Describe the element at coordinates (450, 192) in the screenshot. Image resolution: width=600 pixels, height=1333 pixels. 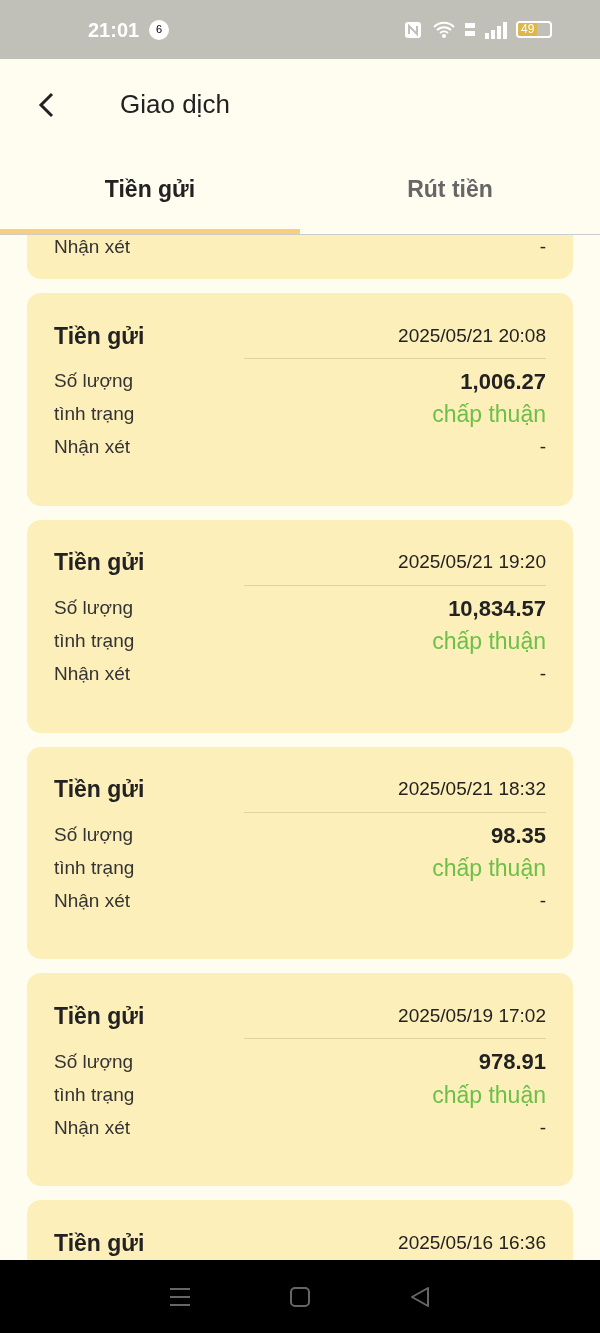
I see `tab: Rút tiền` at that location.